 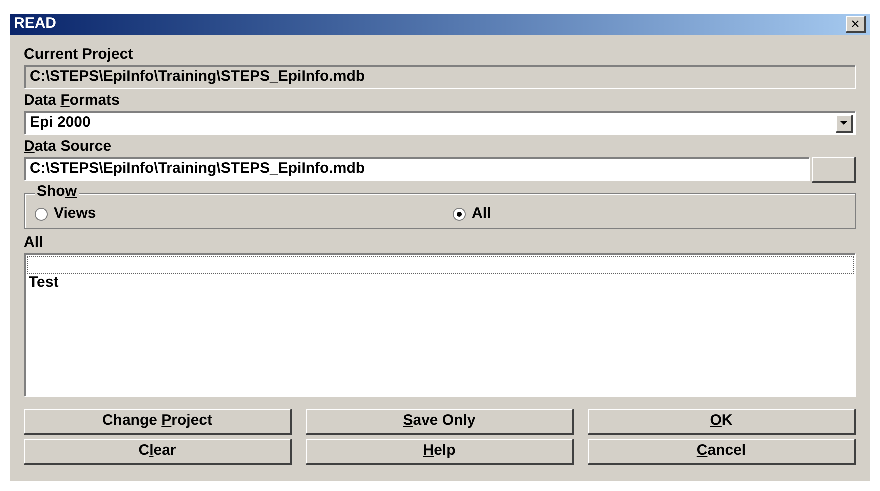 What do you see at coordinates (440, 422) in the screenshot?
I see `dialog-button: Save Only` at bounding box center [440, 422].